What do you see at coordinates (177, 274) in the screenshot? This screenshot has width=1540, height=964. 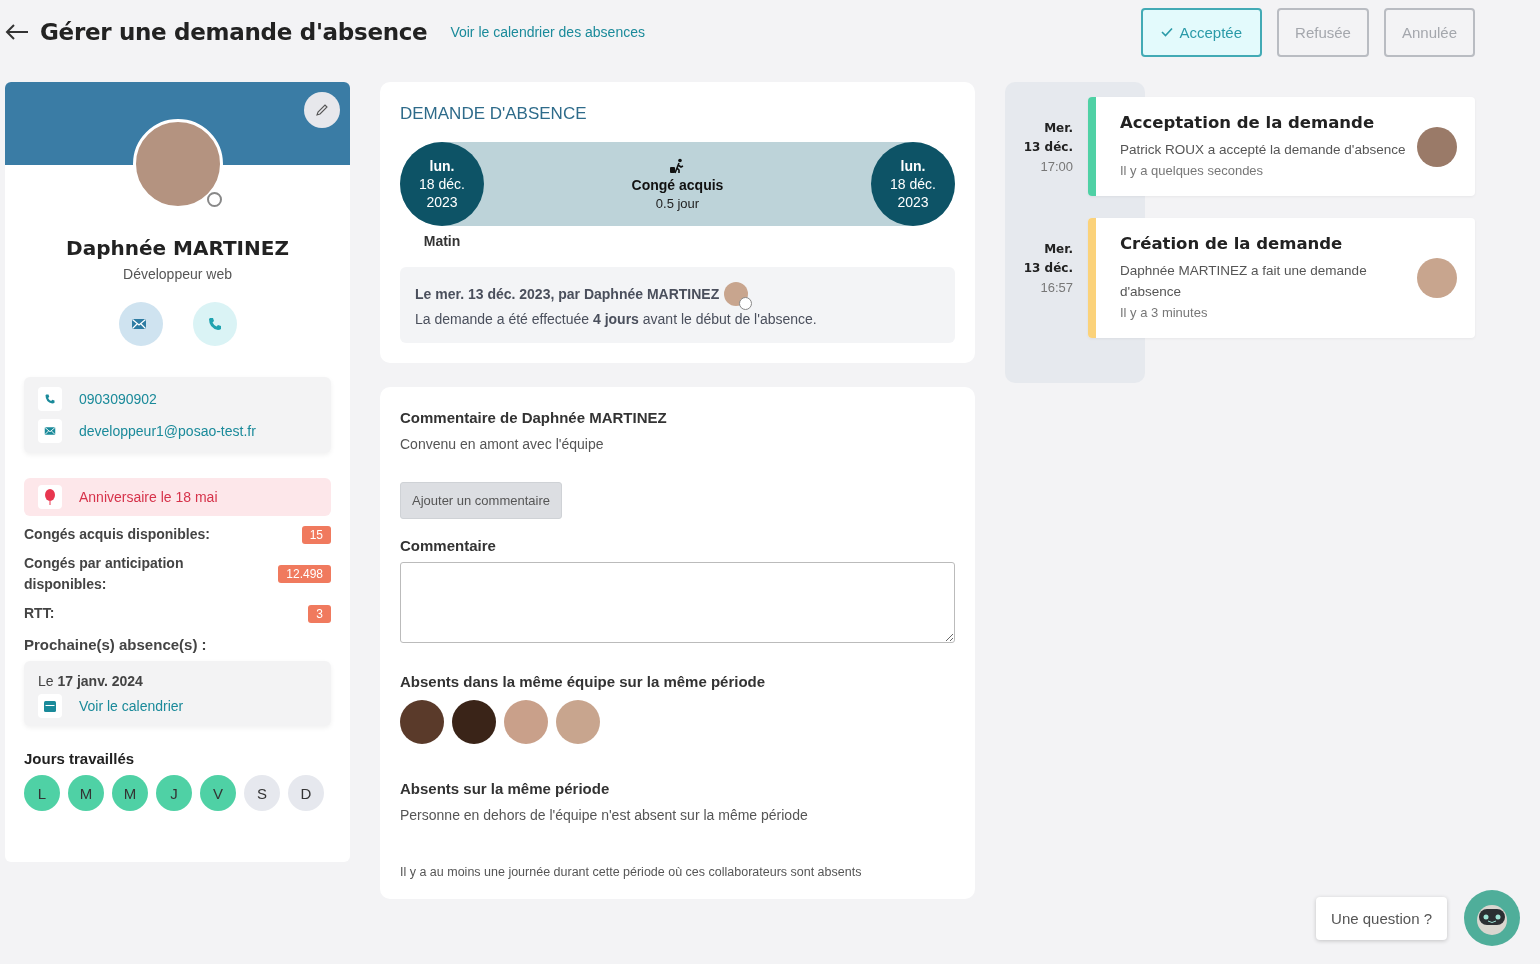 I see `job-title: Développeur web` at bounding box center [177, 274].